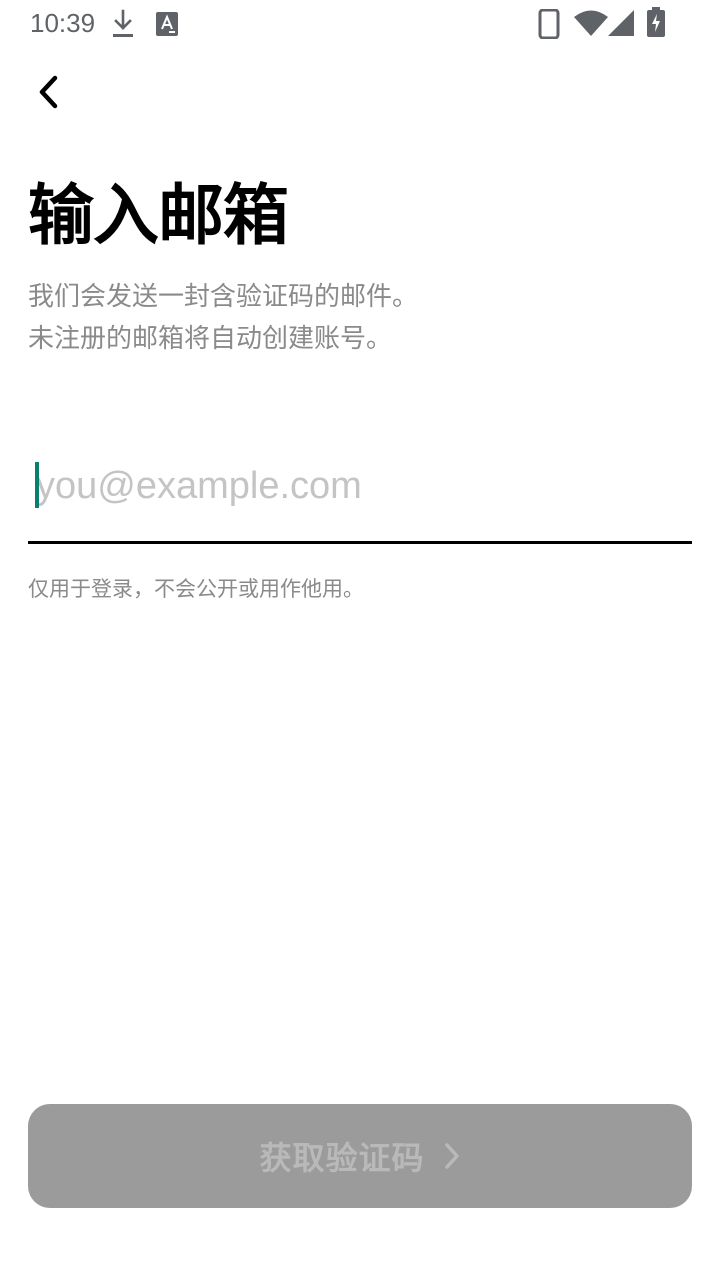 This screenshot has width=720, height=1280. I want to click on submit-button-label: 获取验证码, so click(342, 1158).